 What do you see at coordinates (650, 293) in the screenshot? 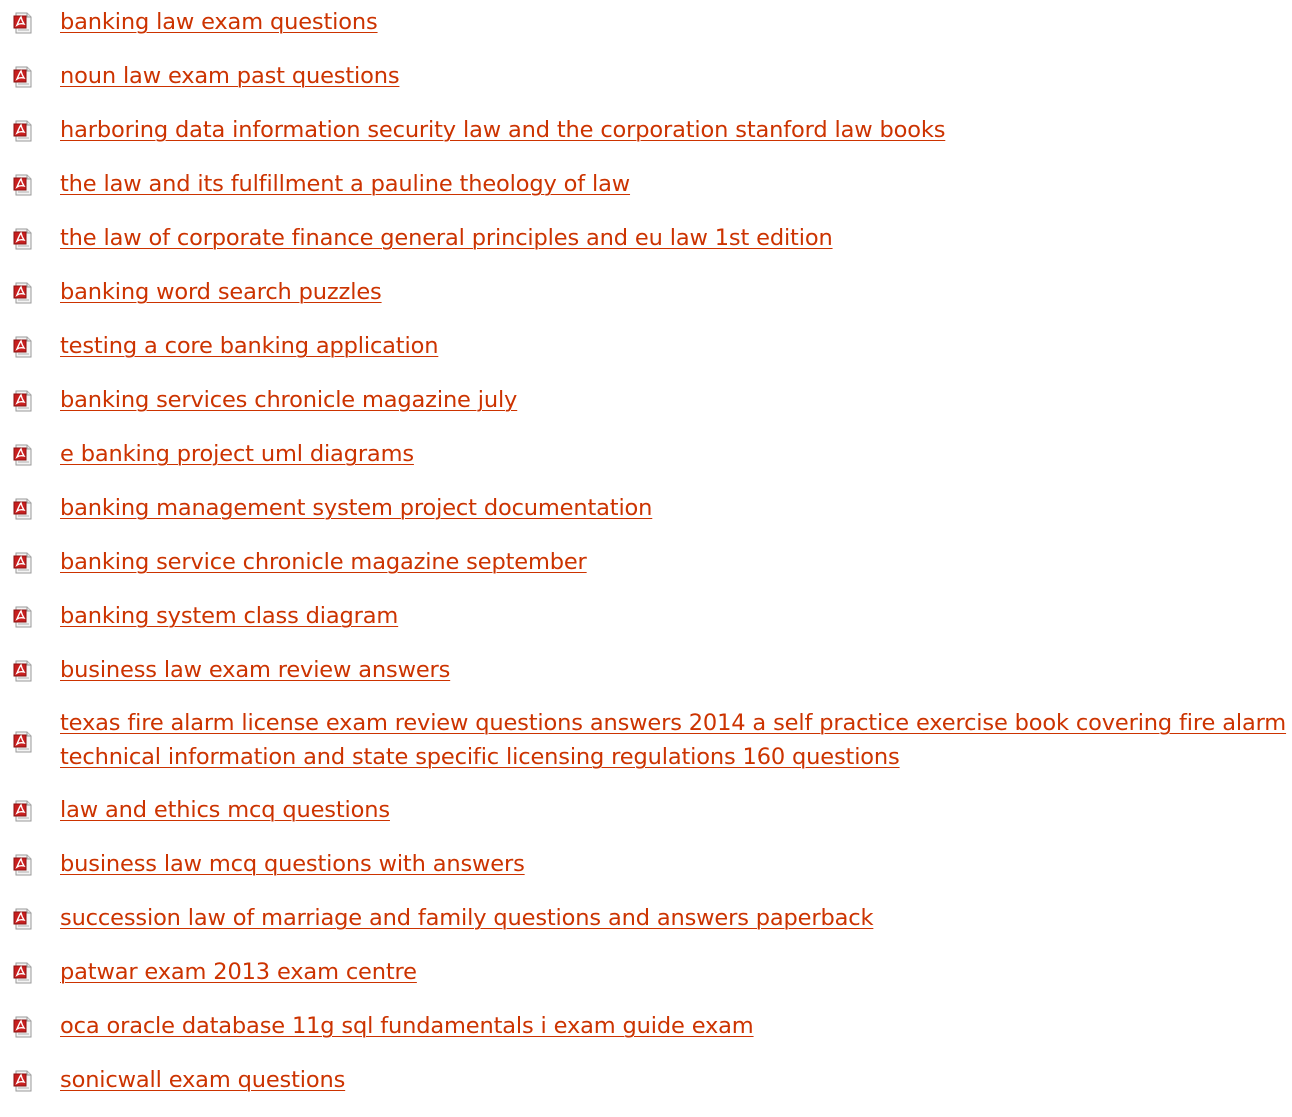
I see `list-item: banking word search puzzles` at bounding box center [650, 293].